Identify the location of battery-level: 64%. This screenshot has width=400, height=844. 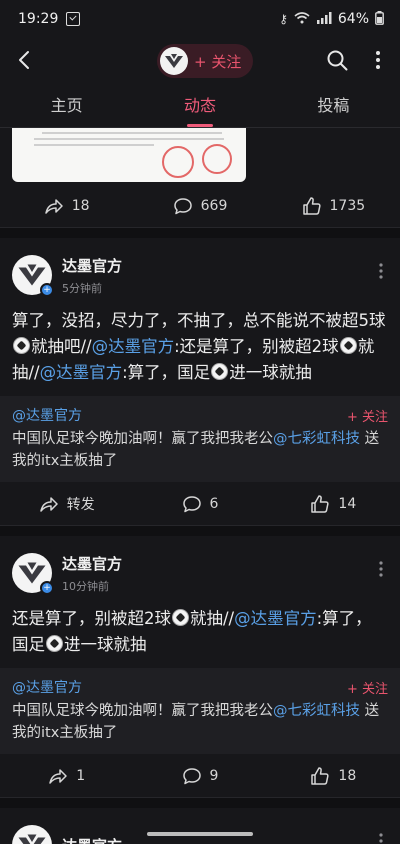
(353, 19).